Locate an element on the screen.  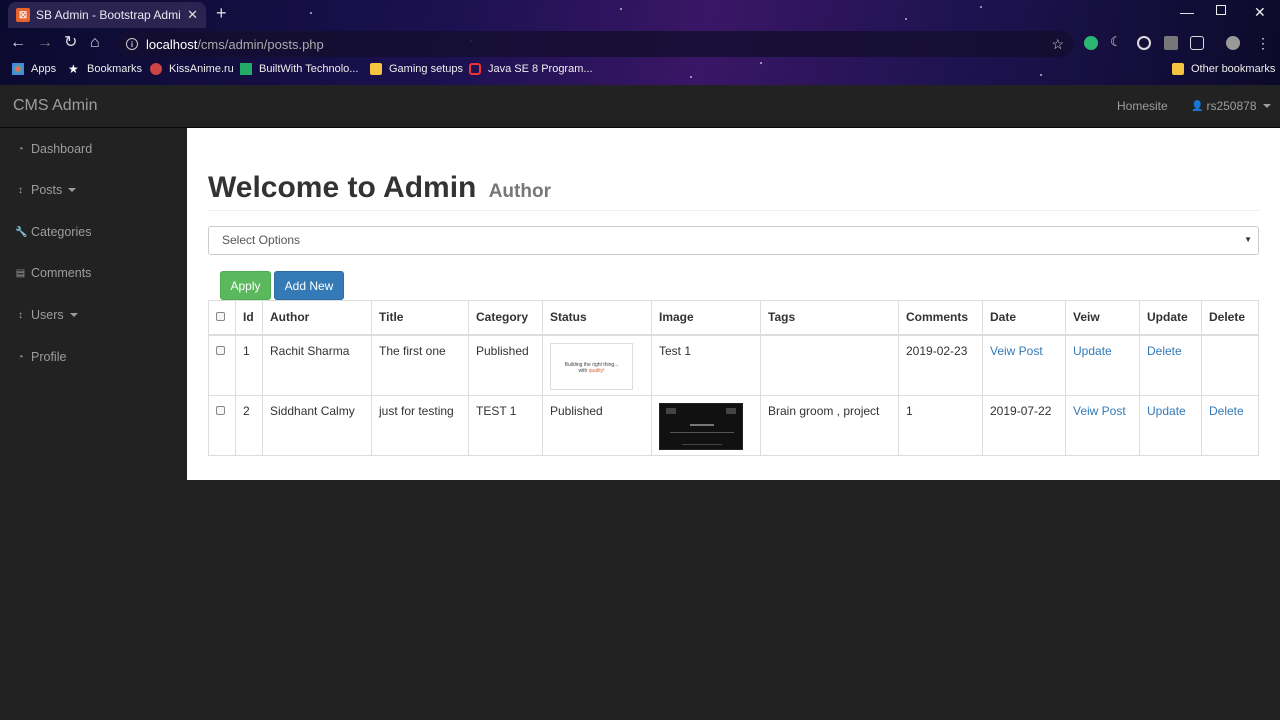
sidebar-item-label: Categories is located at coordinates (61, 232).